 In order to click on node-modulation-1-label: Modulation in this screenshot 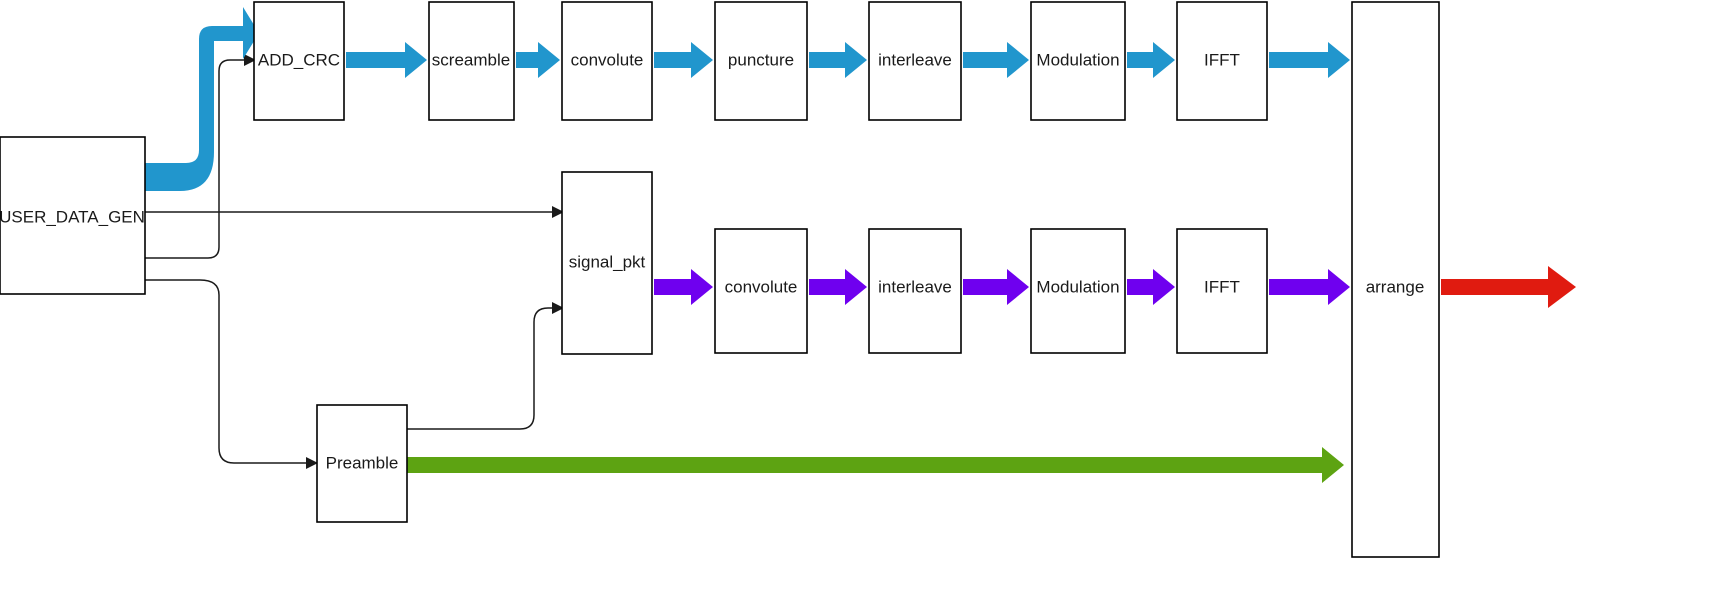, I will do `click(1077, 59)`.